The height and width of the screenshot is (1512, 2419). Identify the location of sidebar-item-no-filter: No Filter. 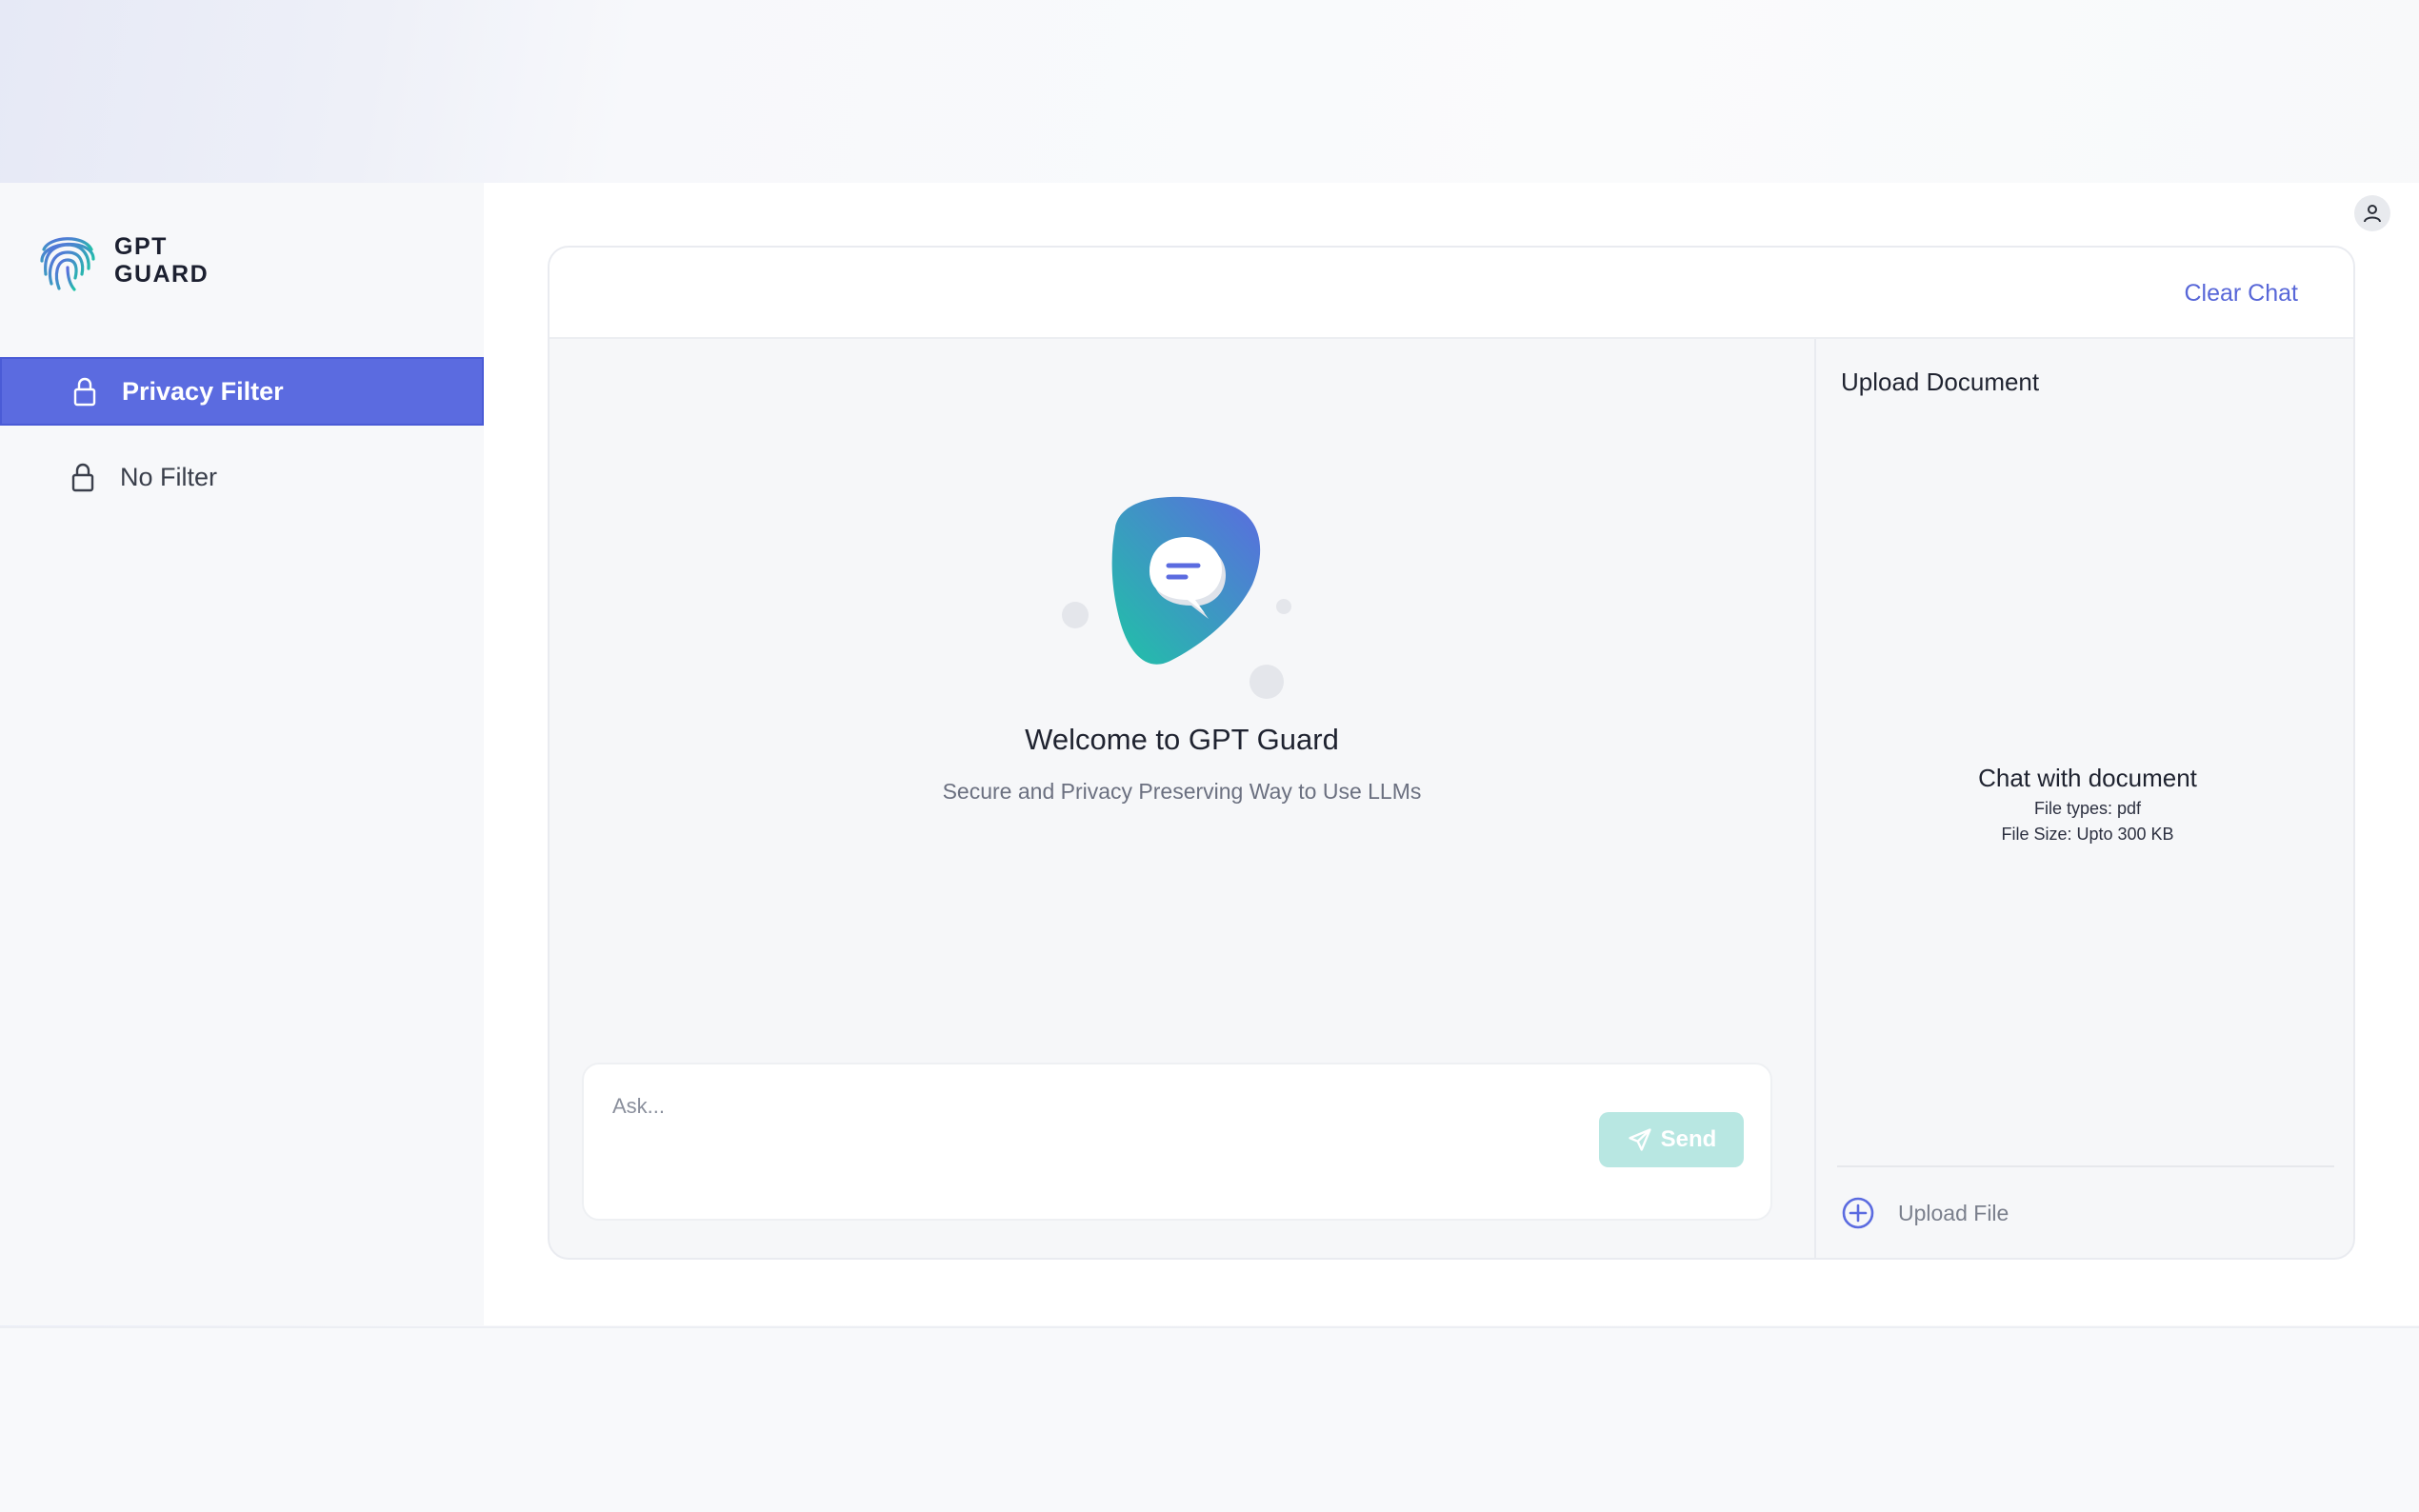
(242, 477).